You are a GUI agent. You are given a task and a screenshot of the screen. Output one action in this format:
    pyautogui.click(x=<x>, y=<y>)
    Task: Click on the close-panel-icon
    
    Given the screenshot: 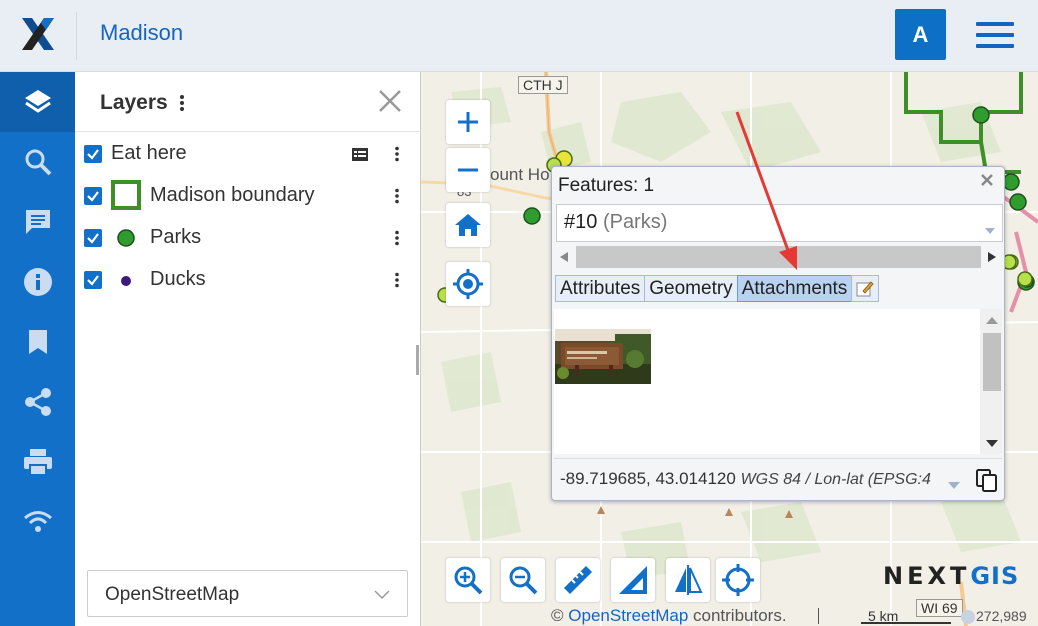 What is the action you would take?
    pyautogui.click(x=390, y=101)
    